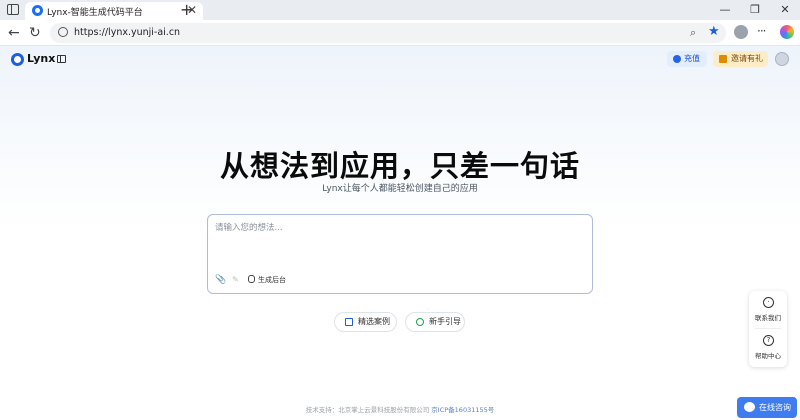 The width and height of the screenshot is (800, 420). Describe the element at coordinates (272, 280) in the screenshot. I see `generate-backend-label: 生成后台` at that location.